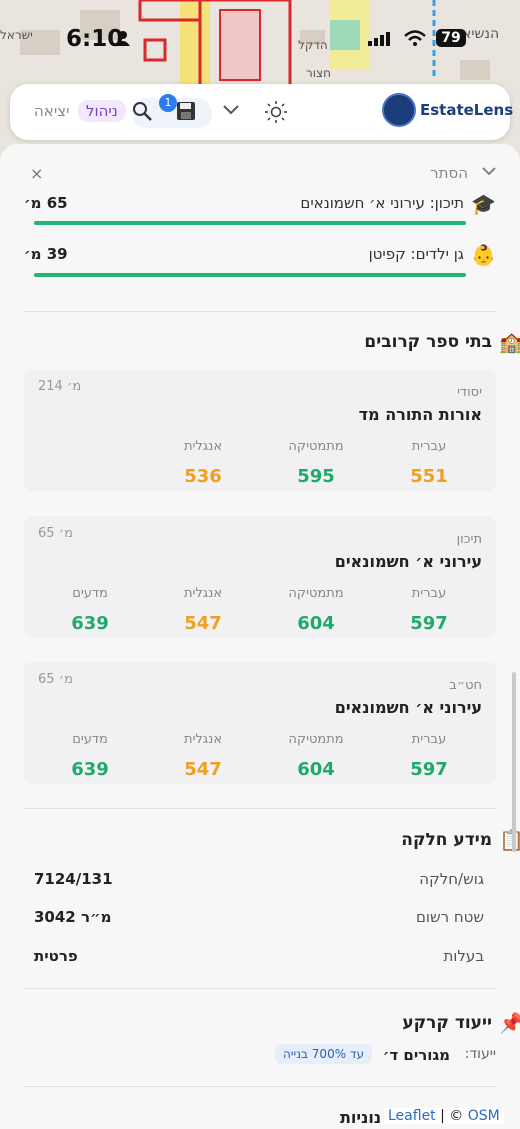 The image size is (520, 1129). Describe the element at coordinates (276, 112) in the screenshot. I see `sun-icon` at that location.